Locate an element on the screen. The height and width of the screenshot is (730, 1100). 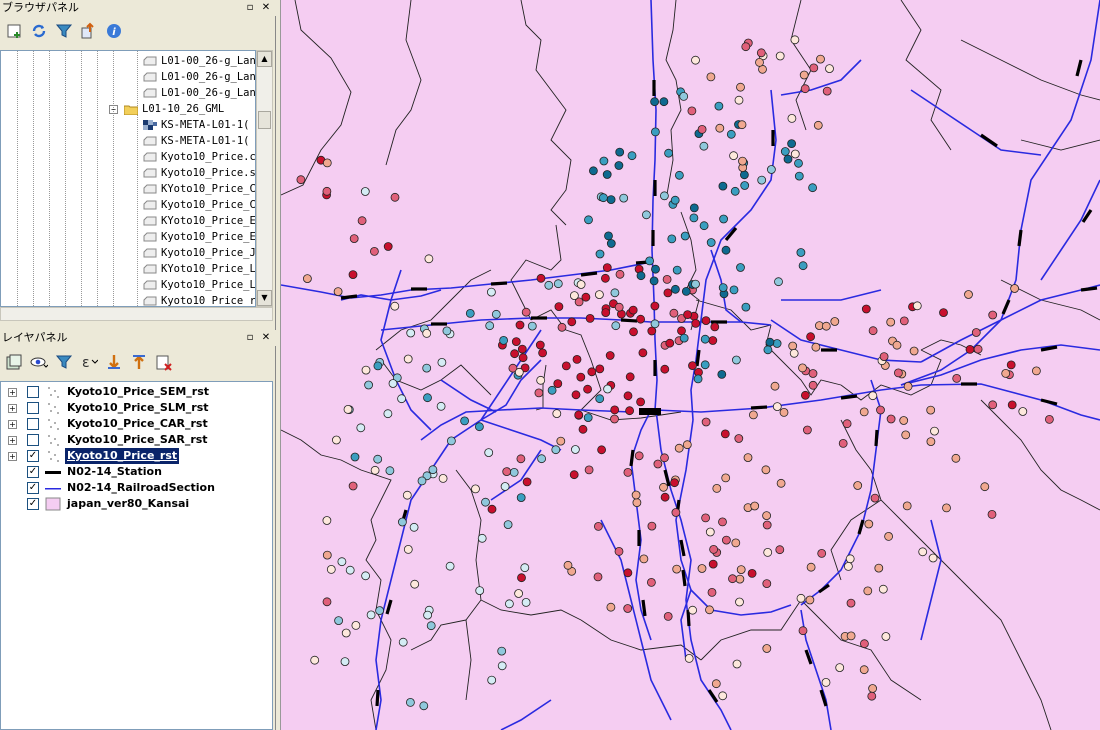
tree-folder-item: − L01-10_26_GML is located at coordinates (128, 109).